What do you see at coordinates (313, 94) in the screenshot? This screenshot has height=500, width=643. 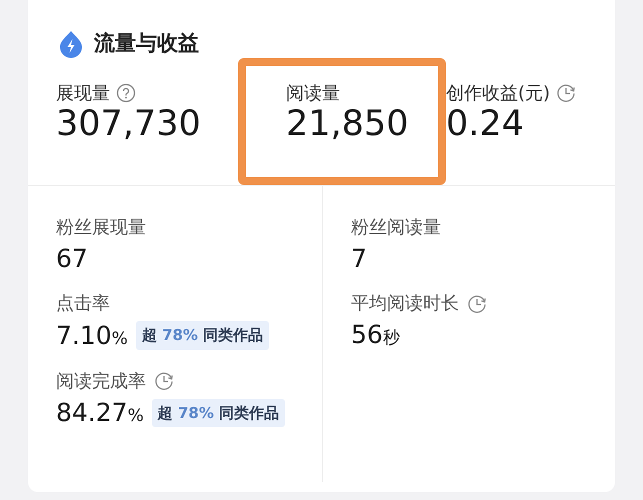 I see `metric-label: 阅读量` at bounding box center [313, 94].